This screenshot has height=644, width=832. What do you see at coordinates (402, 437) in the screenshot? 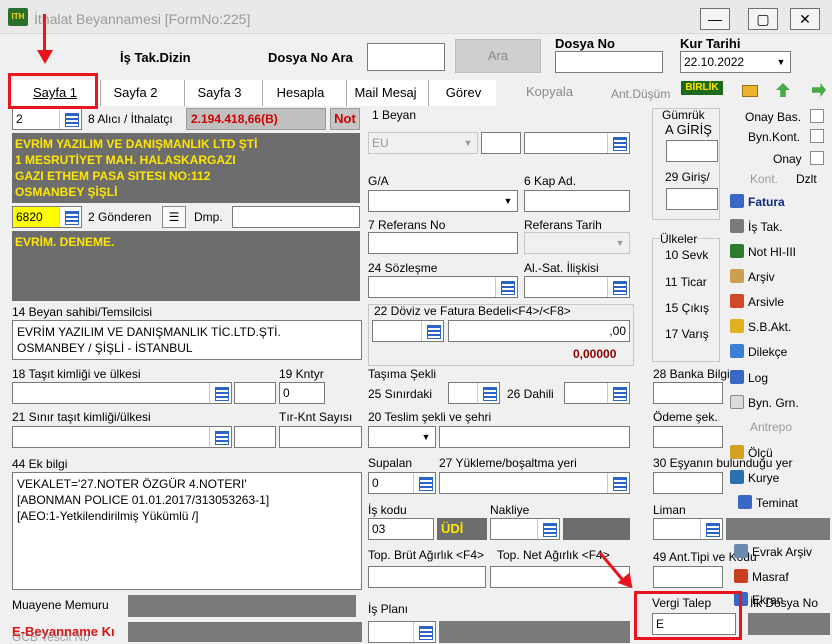
I see `teslim-select: ▼` at bounding box center [402, 437].